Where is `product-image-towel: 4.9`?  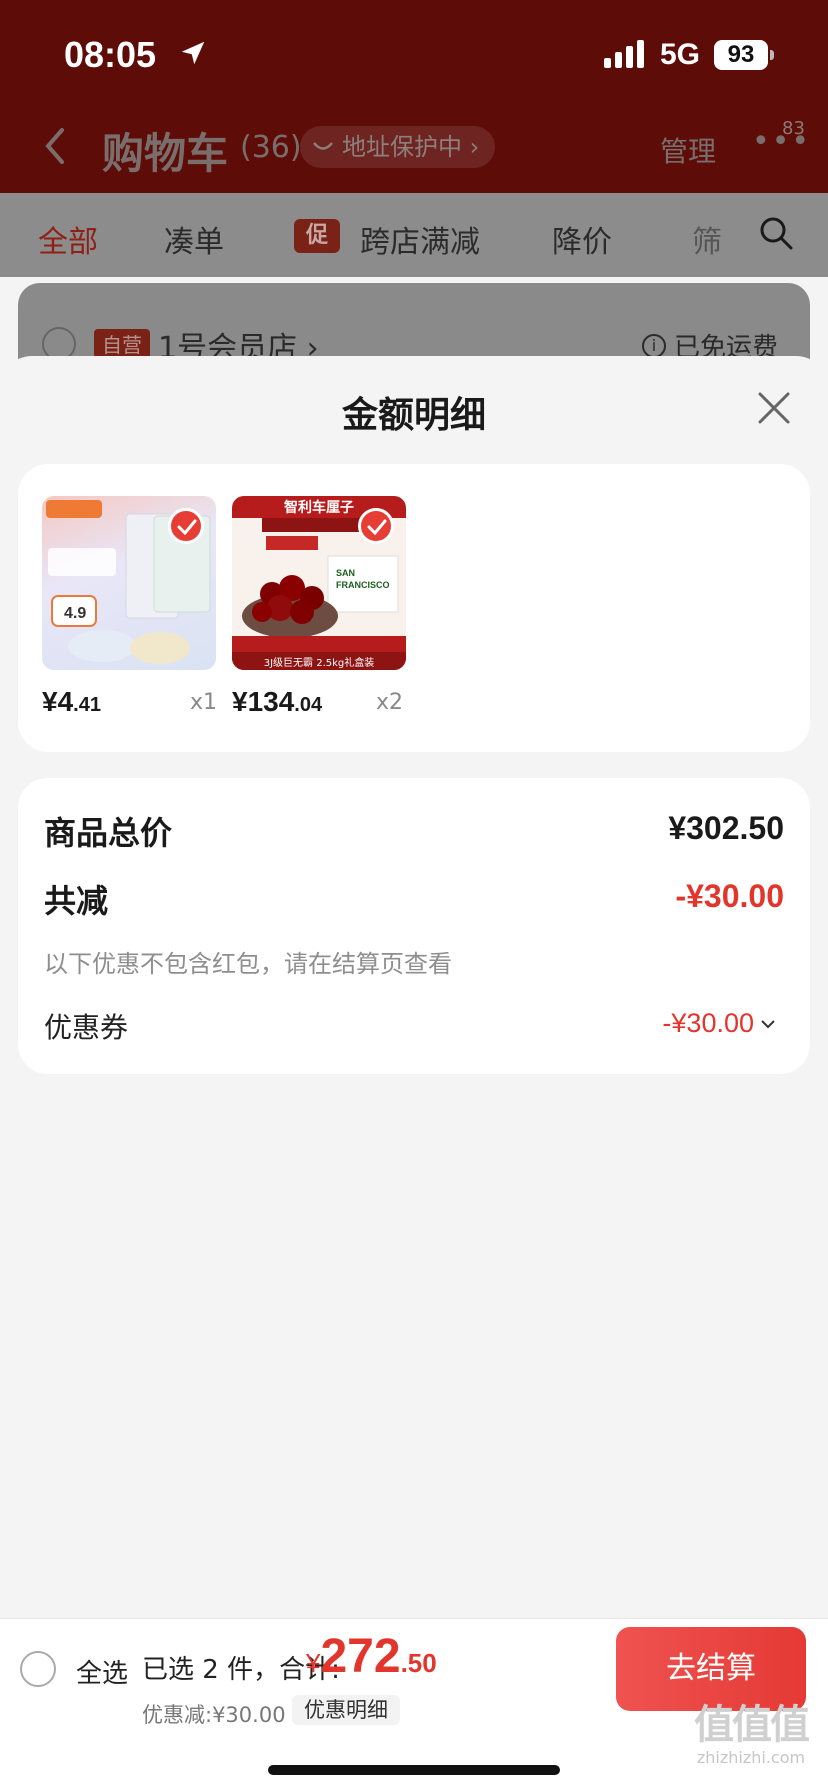
product-image-towel: 4.9 is located at coordinates (129, 583).